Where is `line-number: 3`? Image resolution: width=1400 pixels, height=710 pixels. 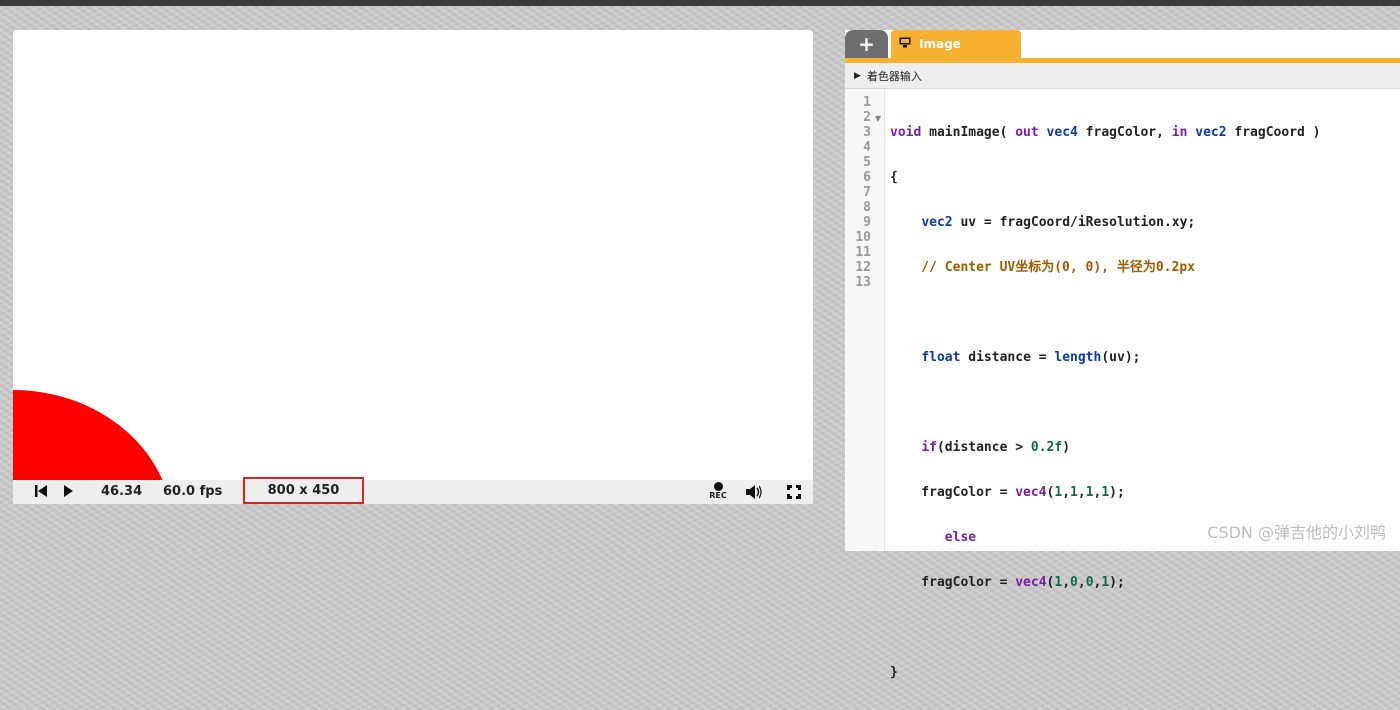
line-number: 3 is located at coordinates (867, 132).